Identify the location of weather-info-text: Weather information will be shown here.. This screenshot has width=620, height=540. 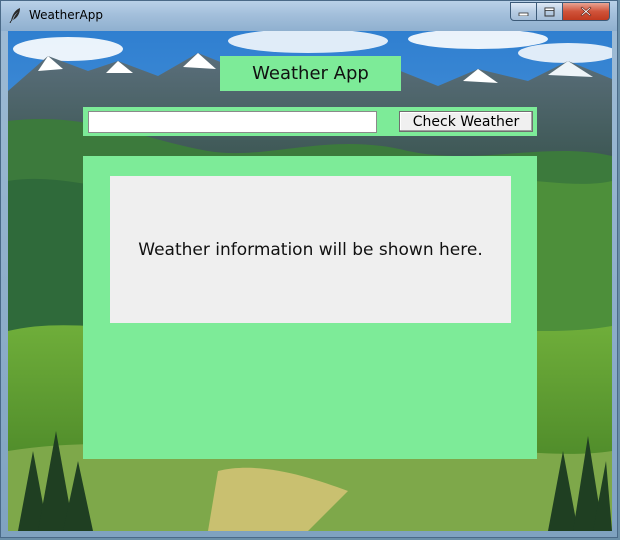
(310, 249).